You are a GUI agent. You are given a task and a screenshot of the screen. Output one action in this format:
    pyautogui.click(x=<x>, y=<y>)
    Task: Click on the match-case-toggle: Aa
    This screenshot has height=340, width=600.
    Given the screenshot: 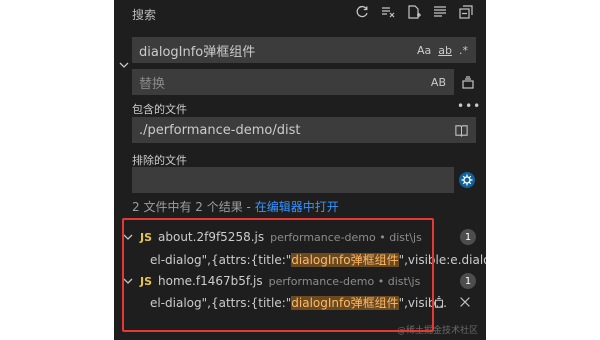 What is the action you would take?
    pyautogui.click(x=424, y=50)
    